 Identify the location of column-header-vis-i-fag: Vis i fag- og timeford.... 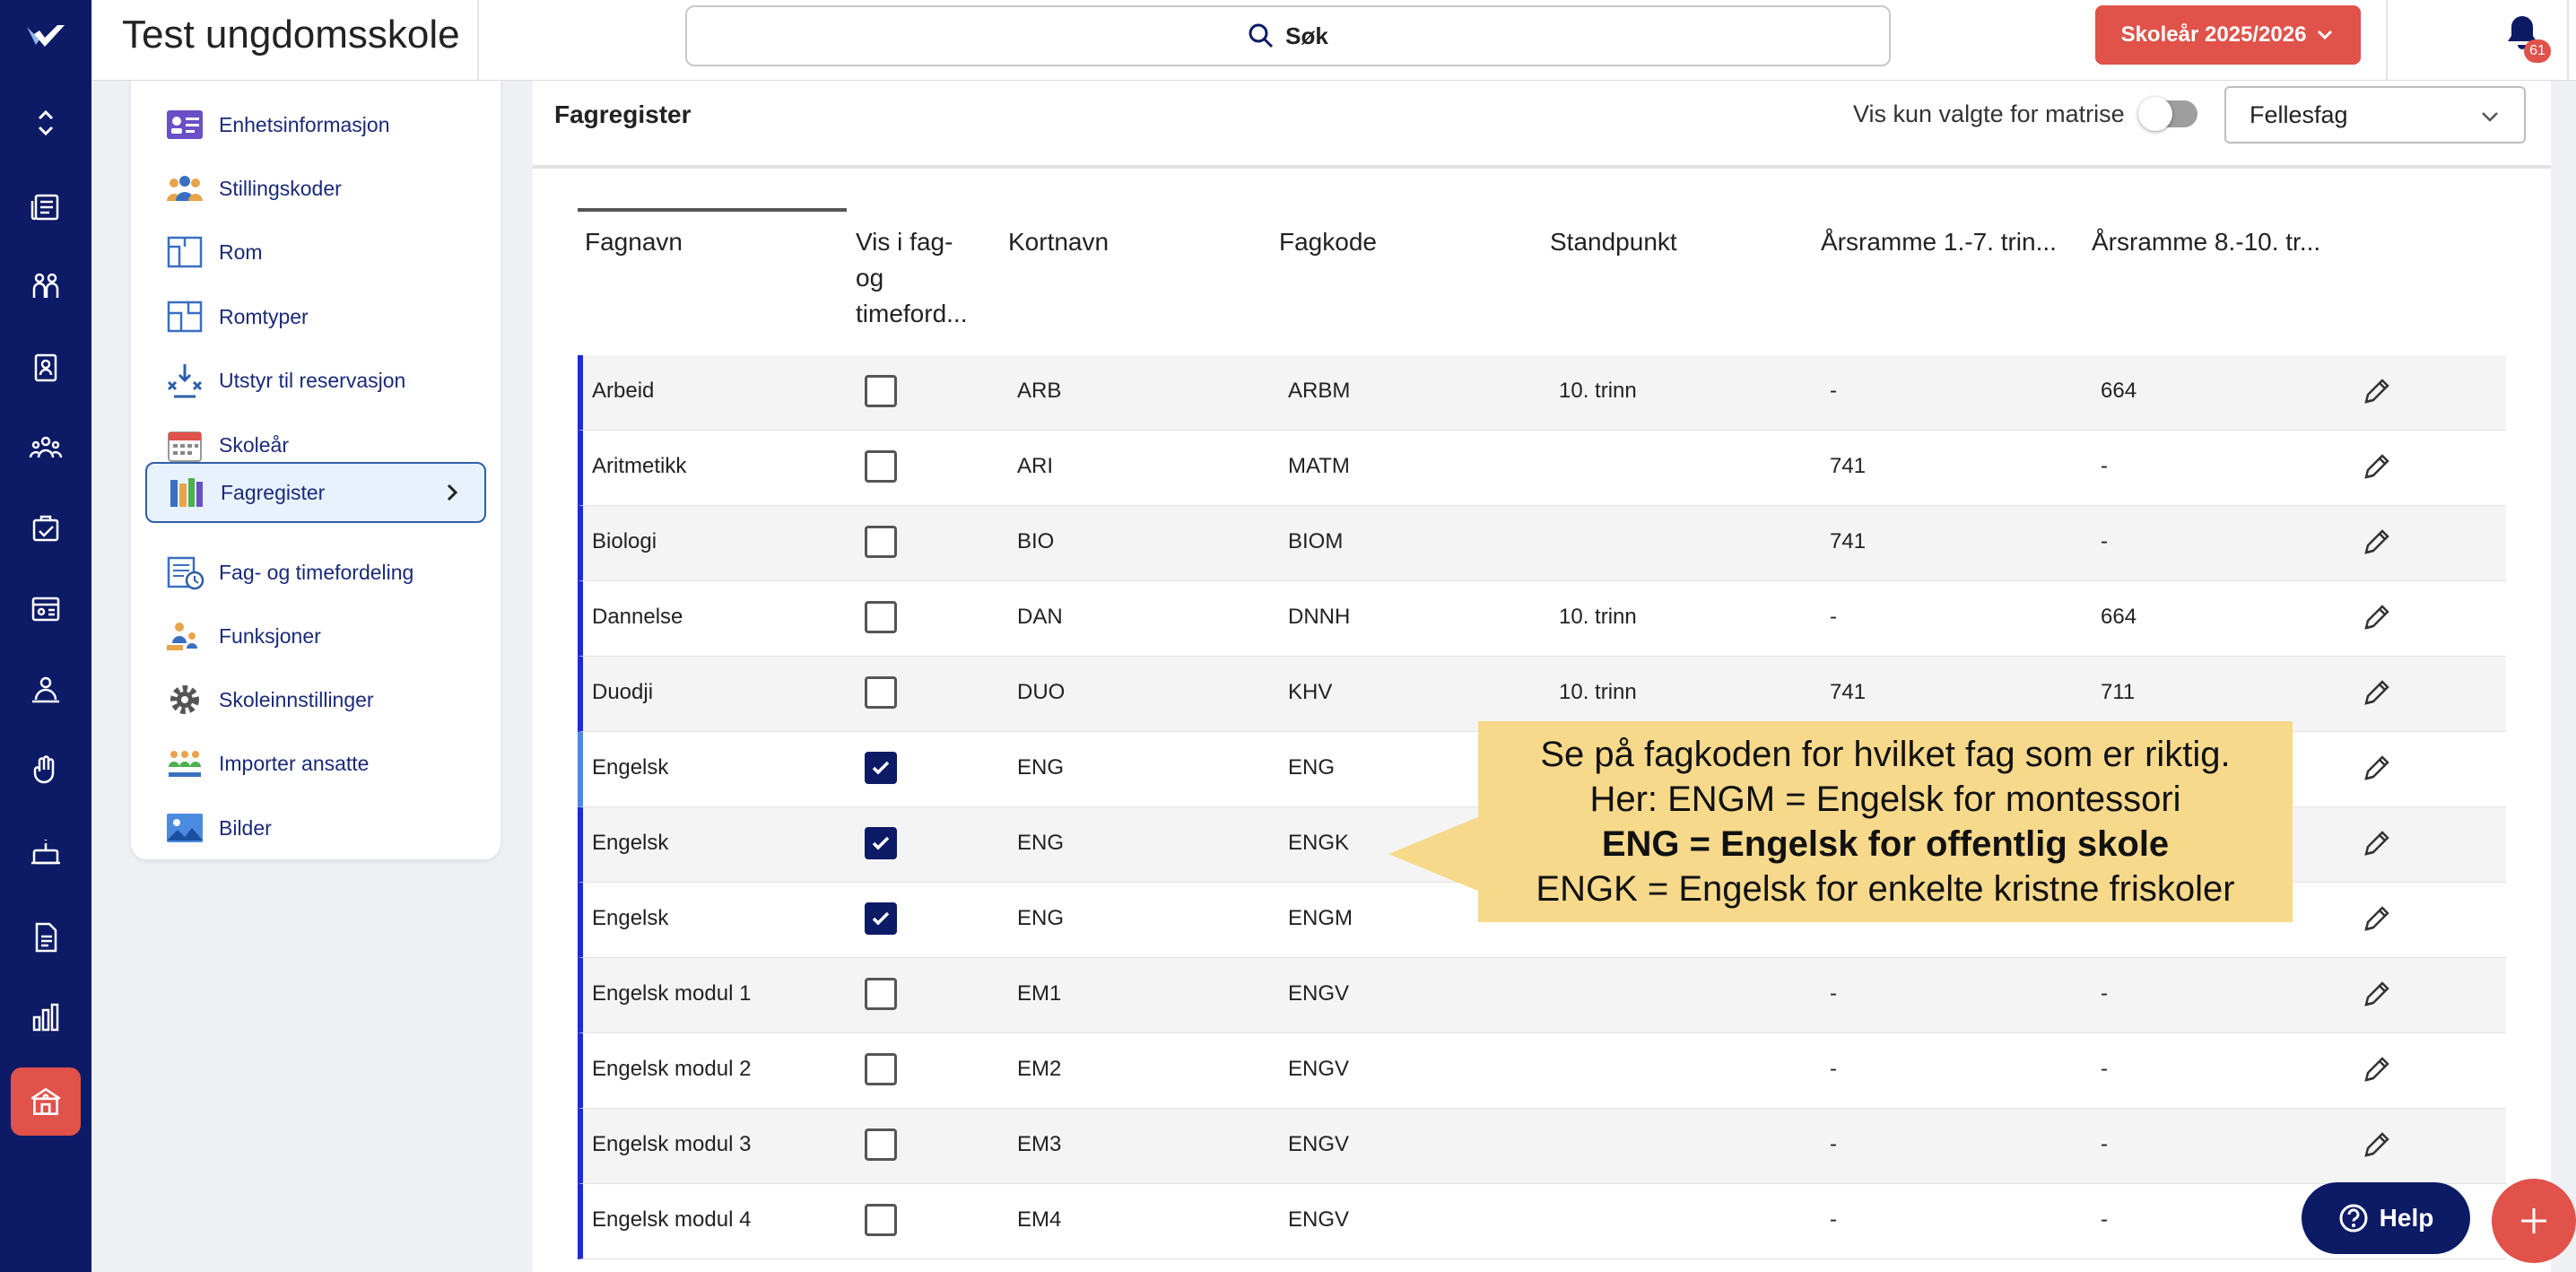
(911, 278).